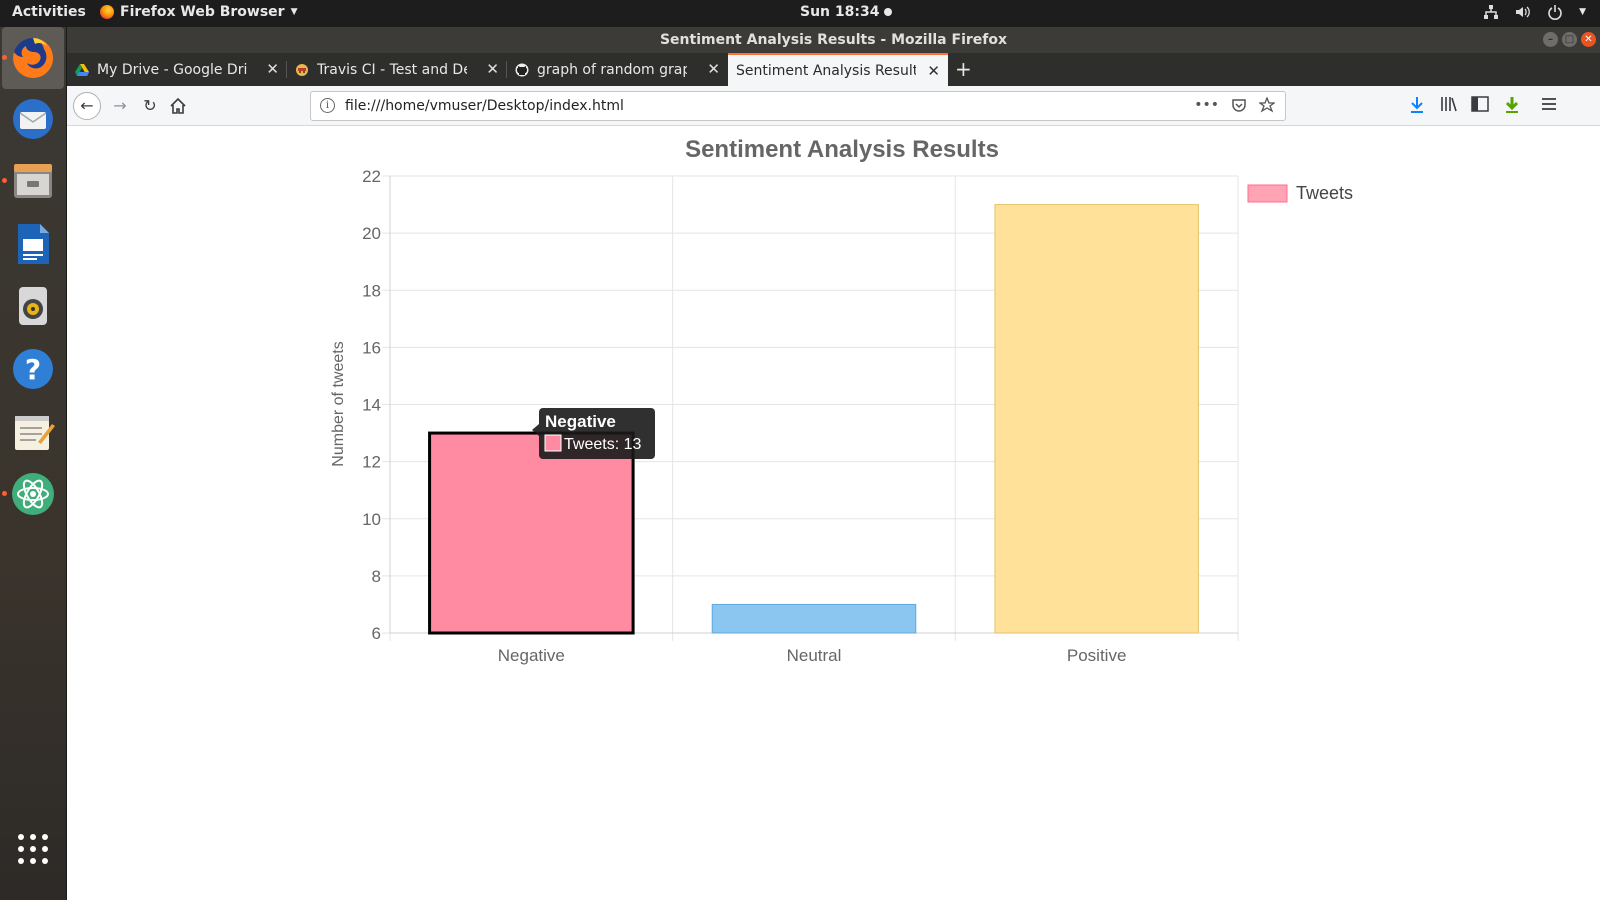 The width and height of the screenshot is (1600, 900). Describe the element at coordinates (1417, 105) in the screenshot. I see `downloads-icon` at that location.